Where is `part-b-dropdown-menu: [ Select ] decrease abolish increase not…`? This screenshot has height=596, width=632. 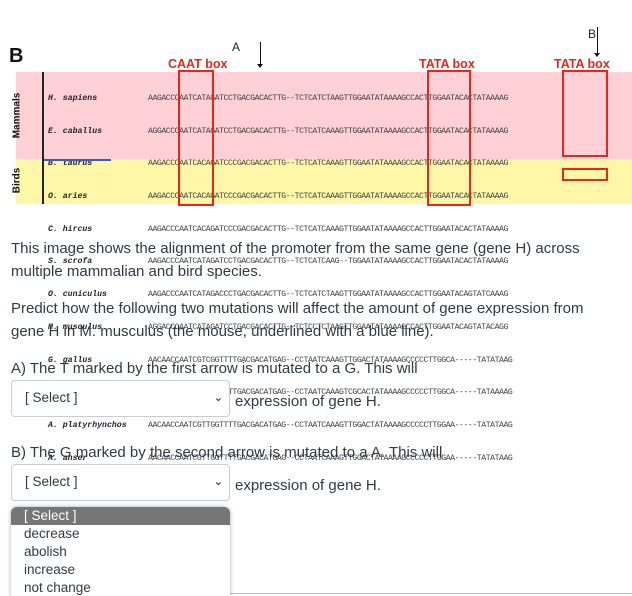
part-b-dropdown-menu: [ Select ] decrease abolish increase not… is located at coordinates (120, 551).